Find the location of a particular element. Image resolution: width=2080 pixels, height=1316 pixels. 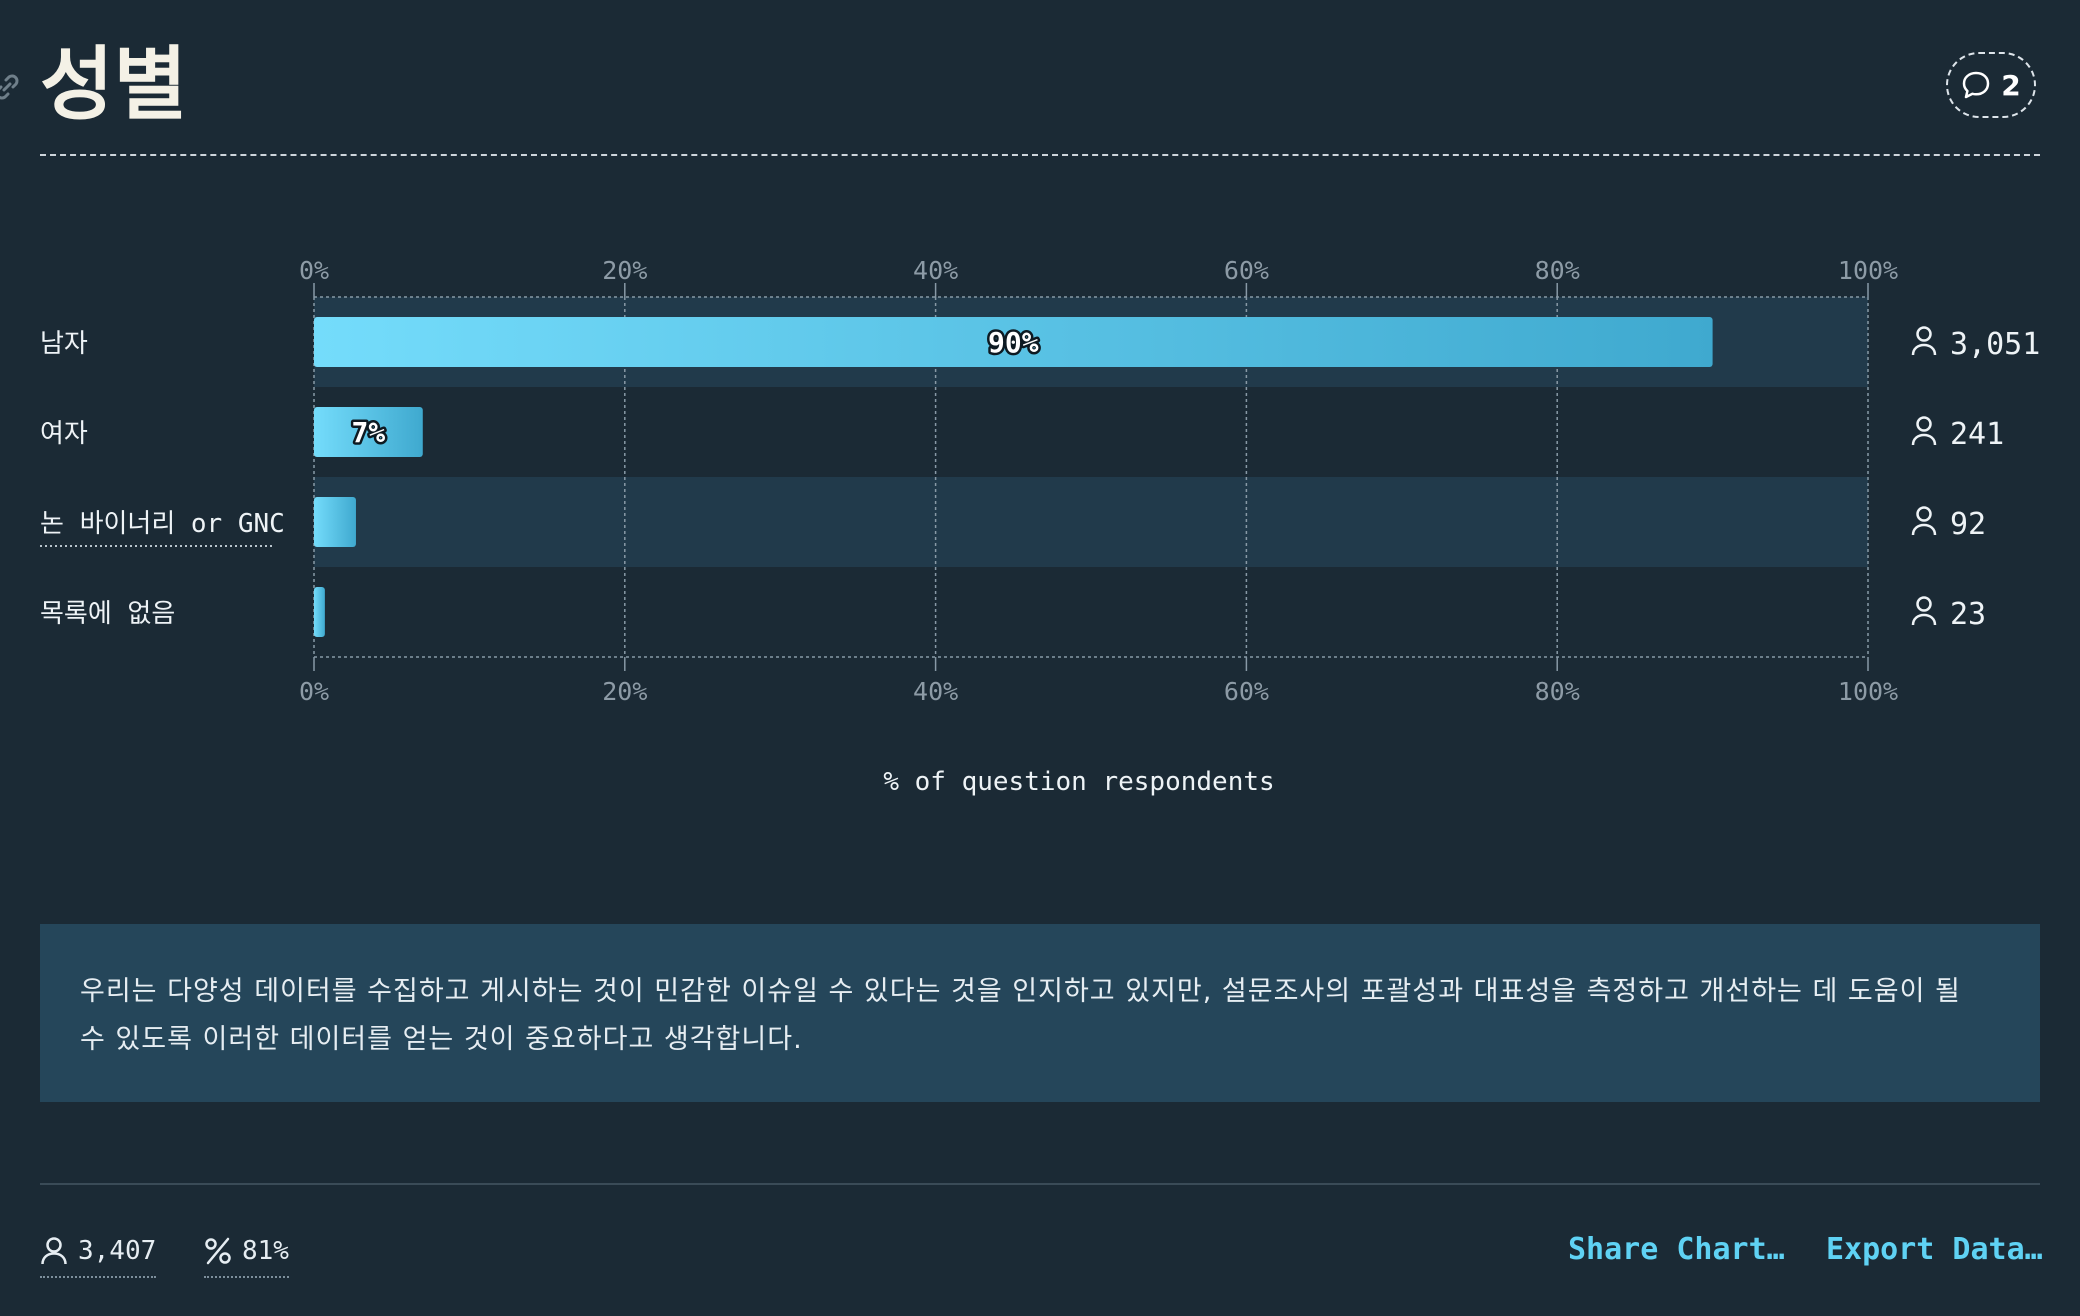

respondents-count: 3,407 is located at coordinates (117, 1251).